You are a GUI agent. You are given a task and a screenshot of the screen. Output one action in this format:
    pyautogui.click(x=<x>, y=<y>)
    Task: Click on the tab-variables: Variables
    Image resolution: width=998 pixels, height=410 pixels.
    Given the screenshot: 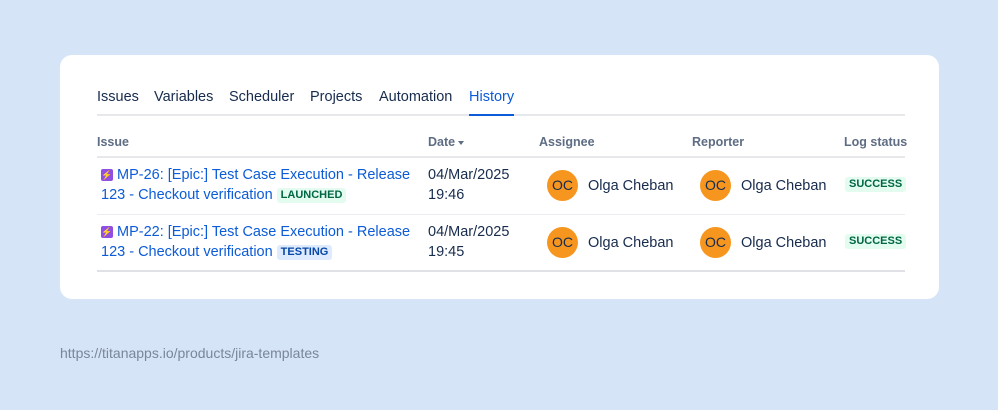 What is the action you would take?
    pyautogui.click(x=183, y=101)
    